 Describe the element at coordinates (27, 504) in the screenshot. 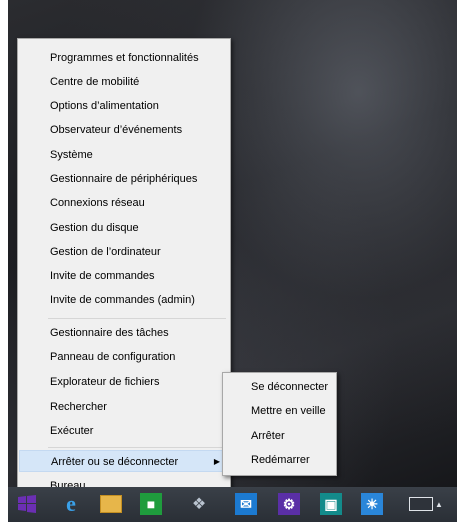

I see `start-icon` at that location.